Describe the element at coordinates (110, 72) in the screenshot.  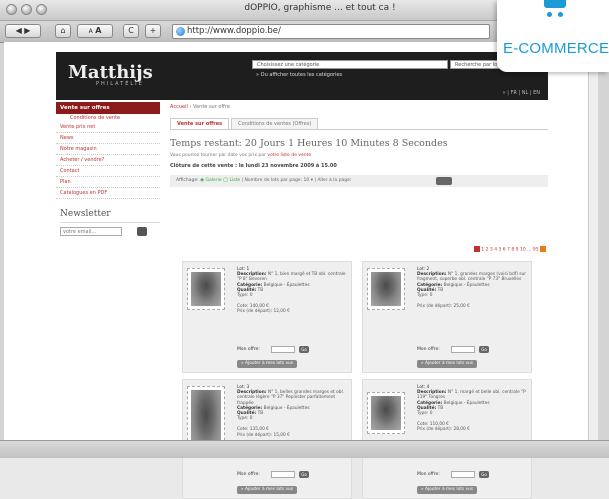
I see `site-logo: Matthijs` at that location.